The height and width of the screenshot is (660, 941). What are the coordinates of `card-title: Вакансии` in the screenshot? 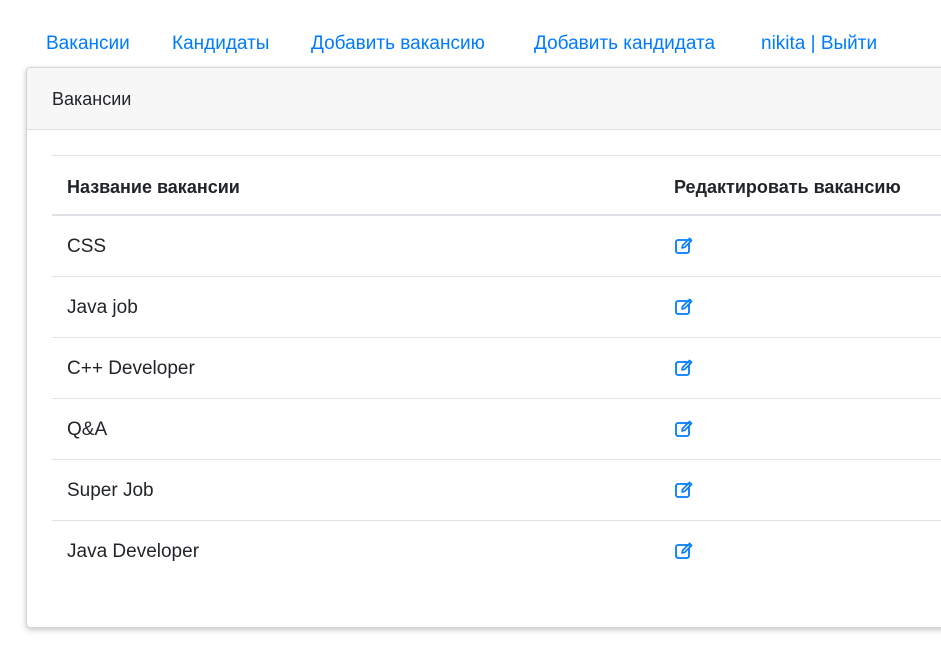 It's located at (92, 99).